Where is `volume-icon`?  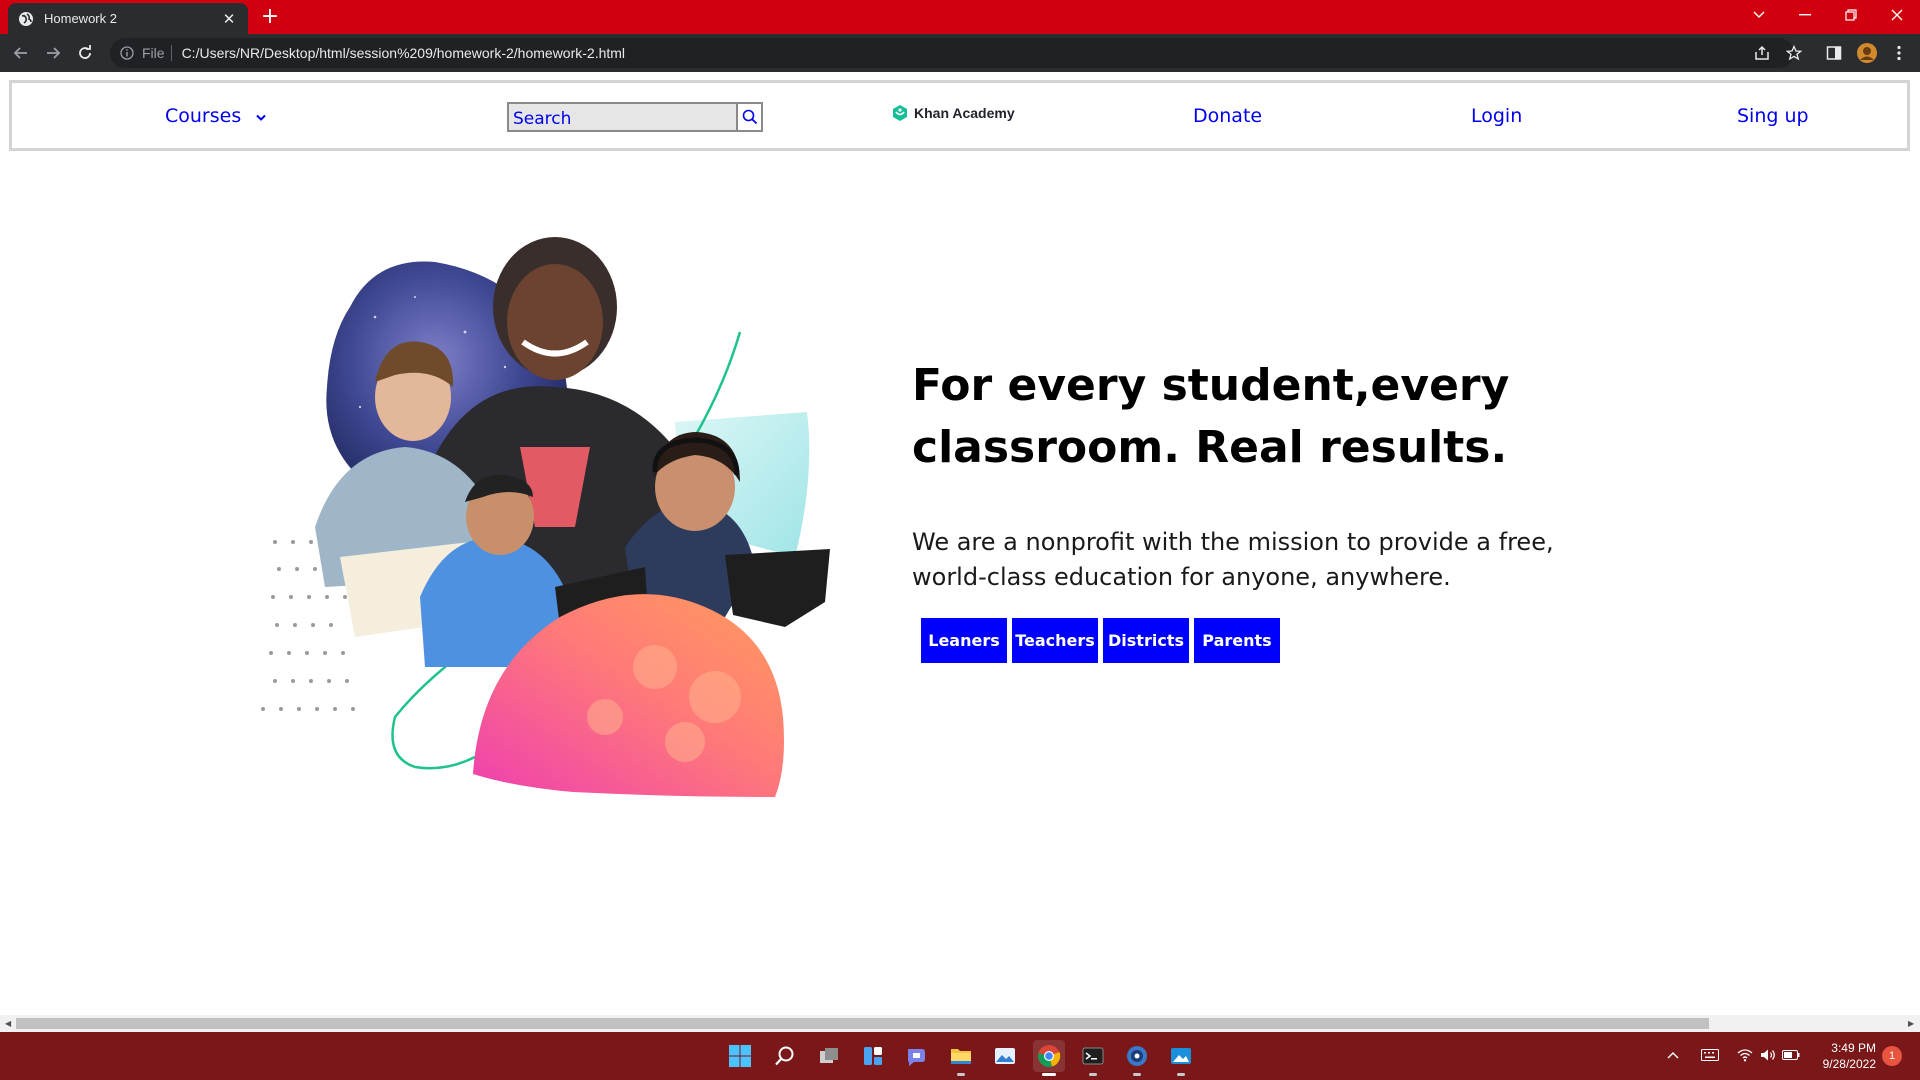
volume-icon is located at coordinates (1768, 1055).